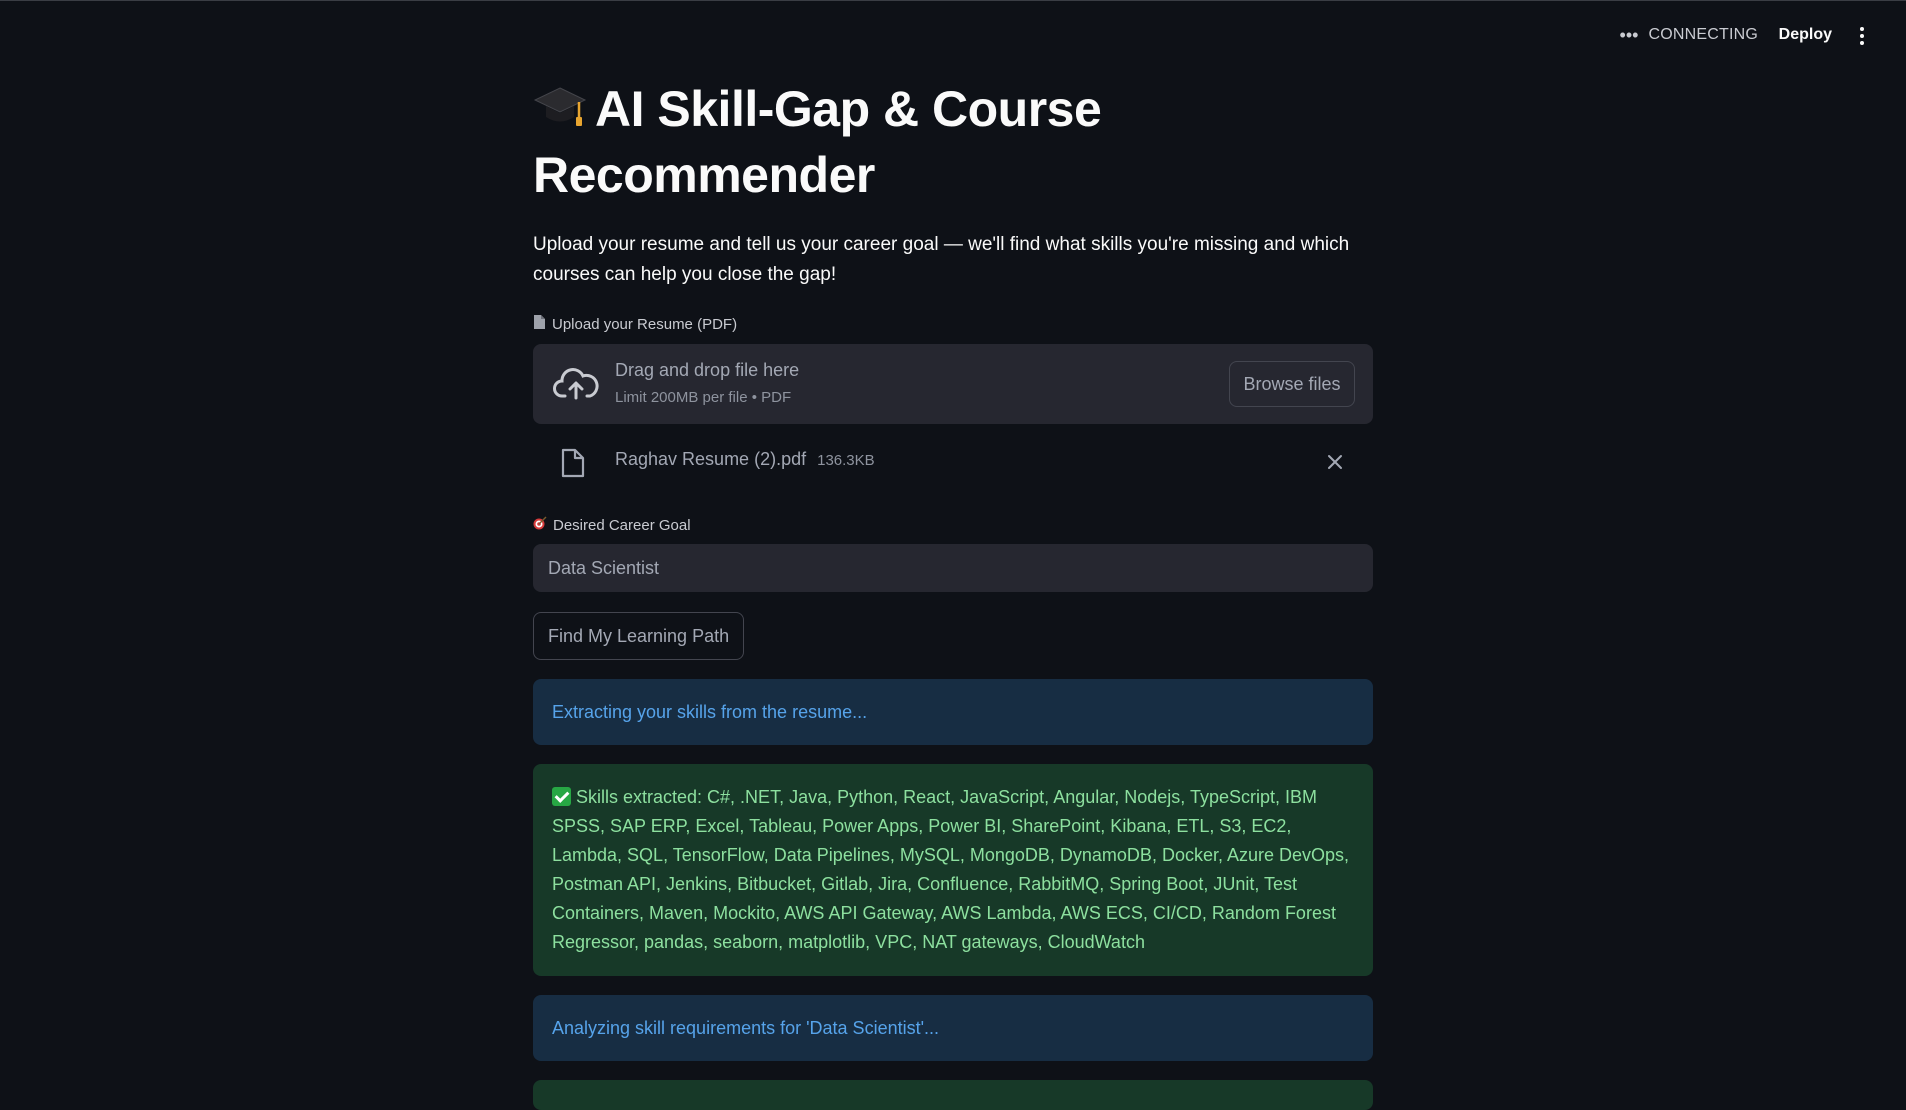  What do you see at coordinates (953, 568) in the screenshot?
I see `career-goal-input` at bounding box center [953, 568].